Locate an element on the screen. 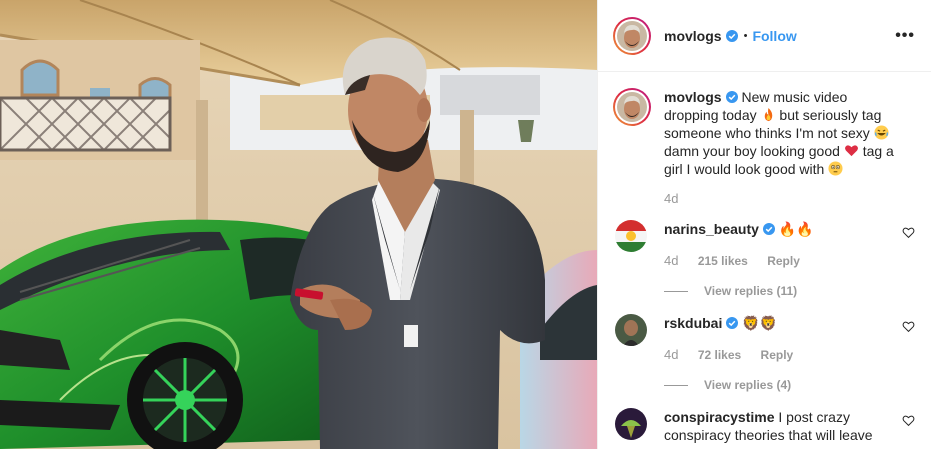 The width and height of the screenshot is (931, 449). author-username: movlogs is located at coordinates (693, 36).